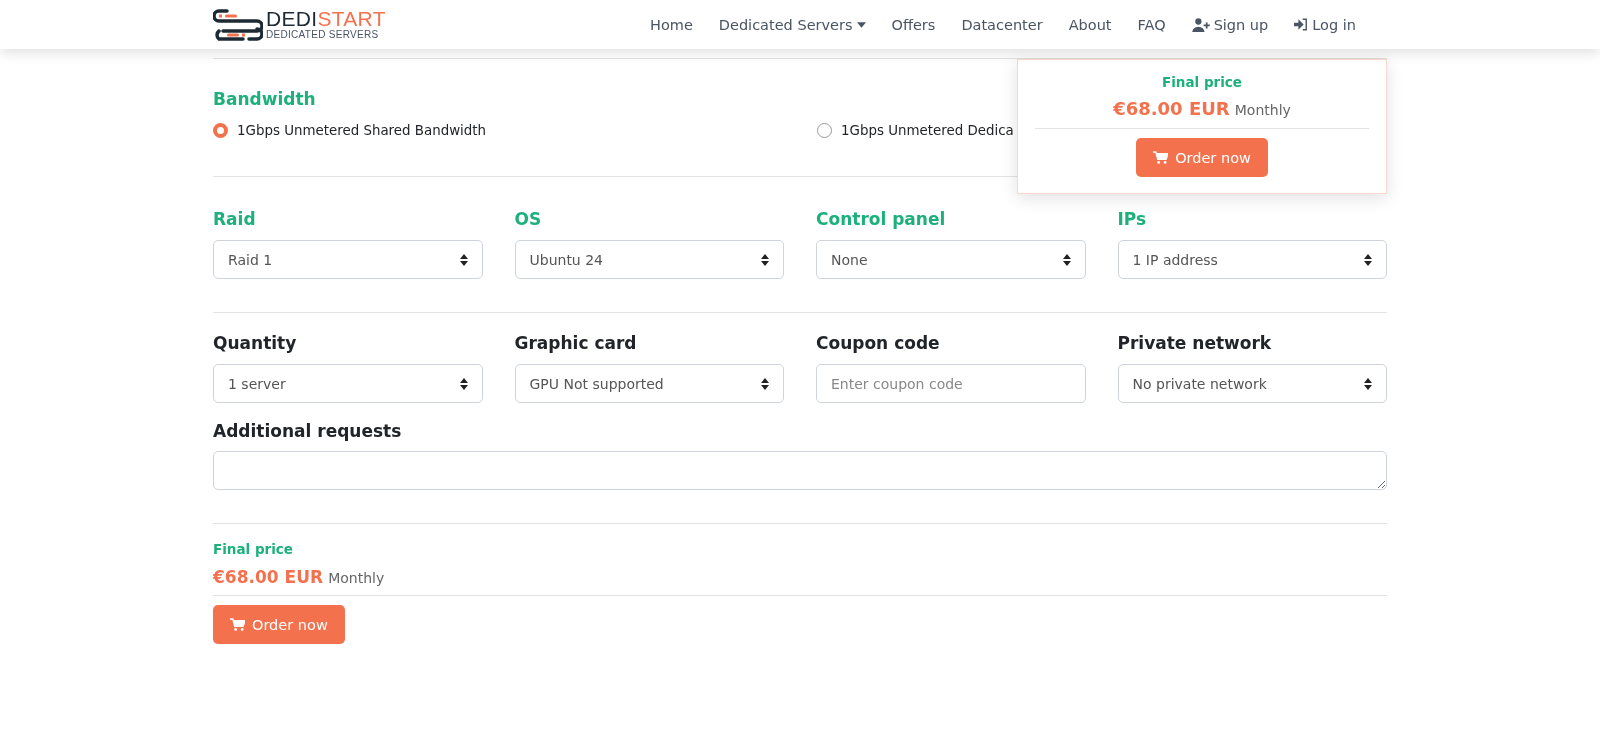 The height and width of the screenshot is (745, 1600). What do you see at coordinates (1200, 24) in the screenshot?
I see `user-plus-icon` at bounding box center [1200, 24].